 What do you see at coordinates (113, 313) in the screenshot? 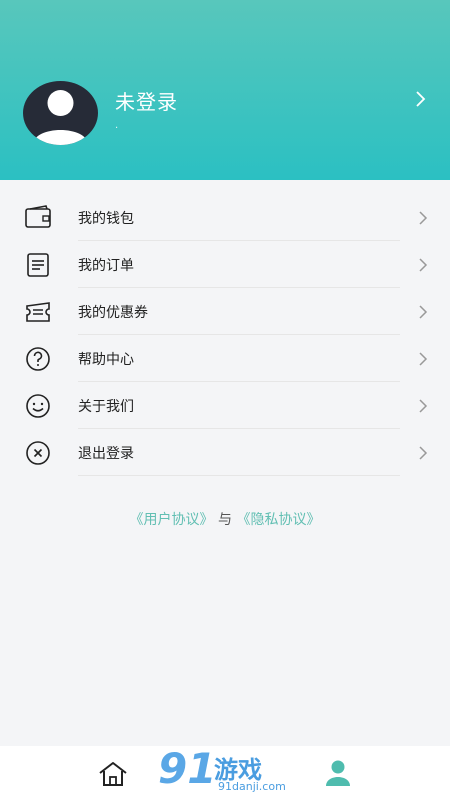
I see `menu-item-label: 我的优惠券` at bounding box center [113, 313].